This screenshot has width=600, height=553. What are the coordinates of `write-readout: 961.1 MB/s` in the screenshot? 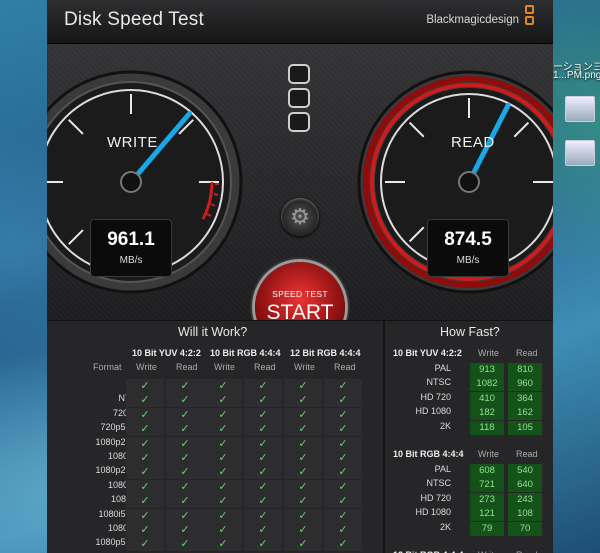 It's located at (131, 248).